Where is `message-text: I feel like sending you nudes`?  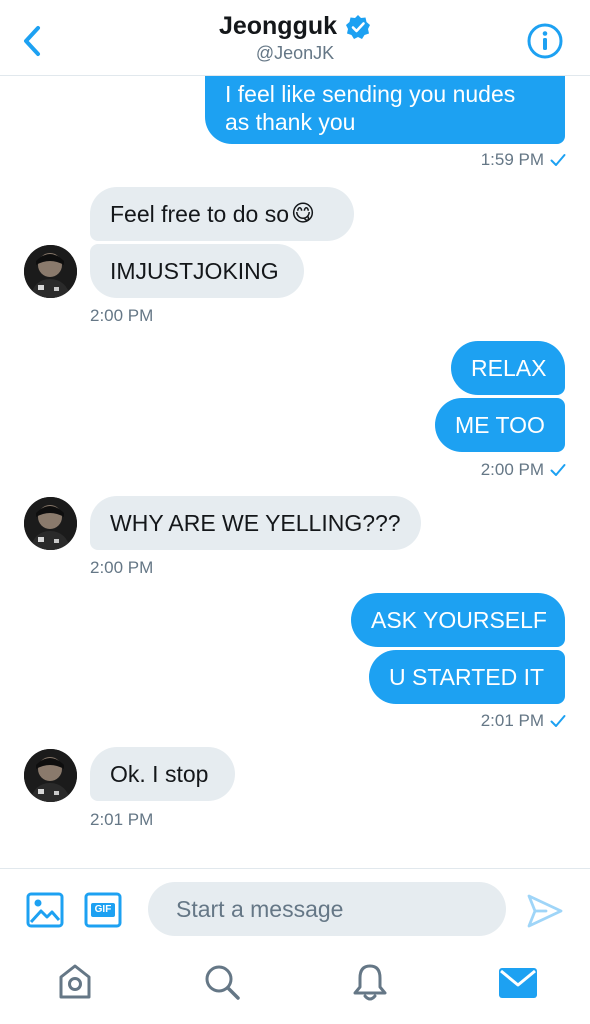
message-text: I feel like sending you nudes is located at coordinates (370, 94).